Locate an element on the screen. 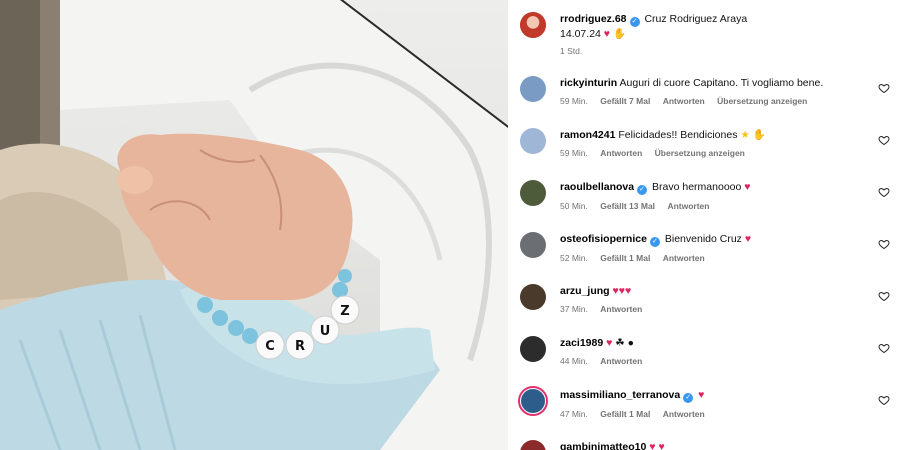 The height and width of the screenshot is (450, 900). comment-text: Bravo hermanoooo ♥ is located at coordinates (701, 187).